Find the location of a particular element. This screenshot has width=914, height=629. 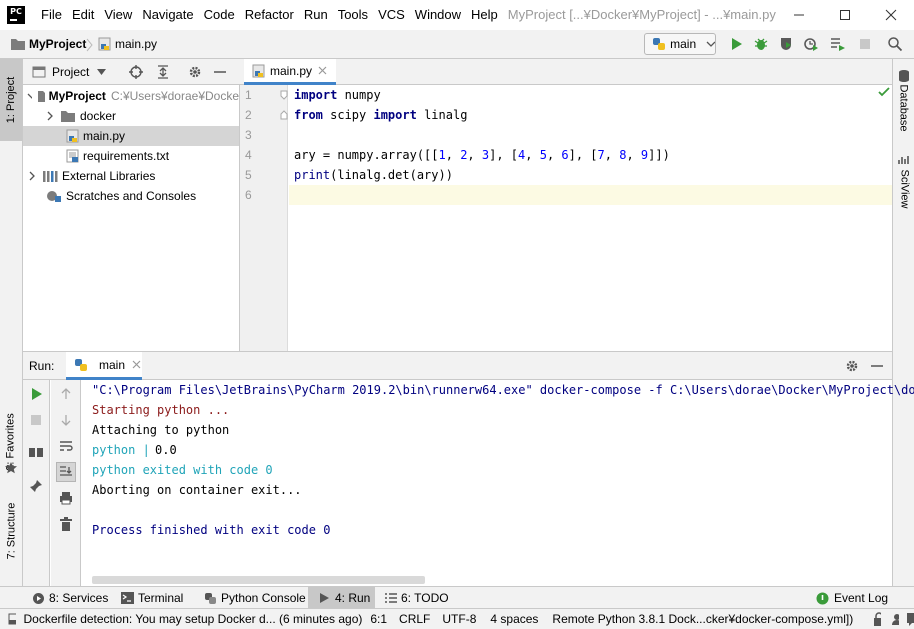

tree-item-scratches: Scratches and Consoles is located at coordinates (131, 196).